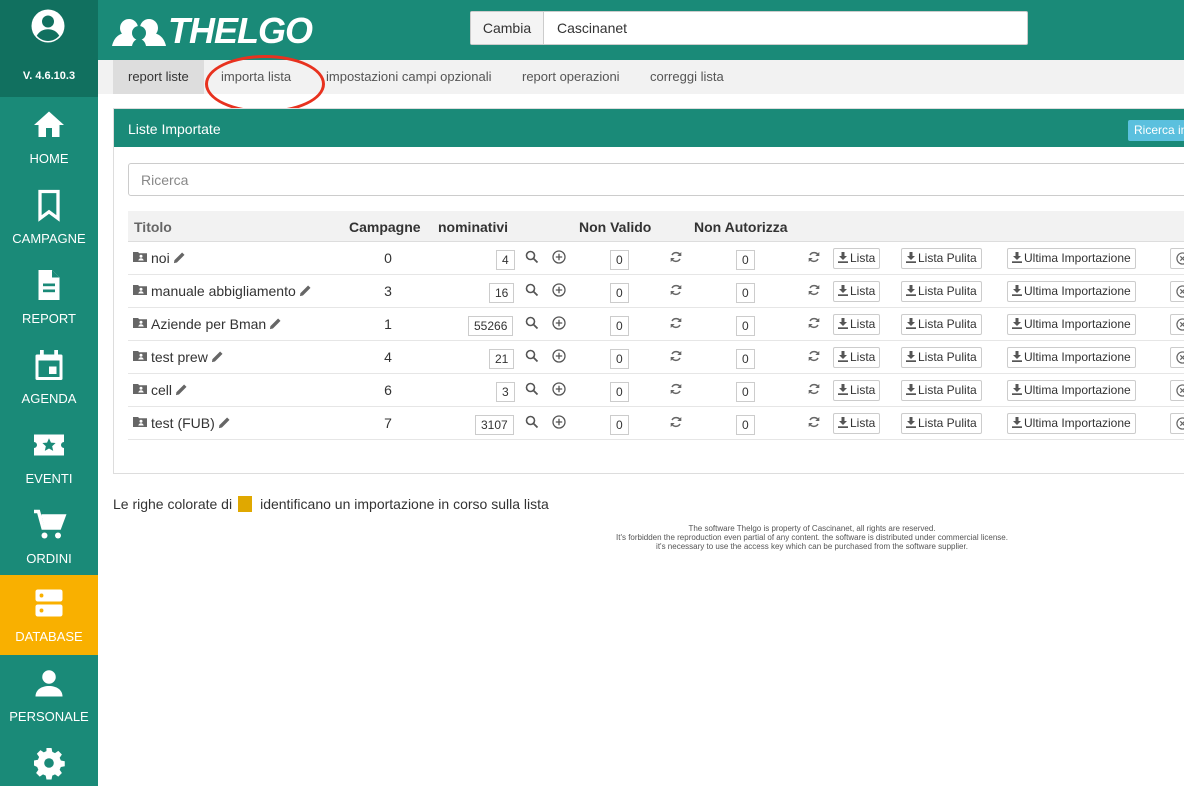 This screenshot has width=1184, height=786. I want to click on nominativi-count: 55266, so click(491, 326).